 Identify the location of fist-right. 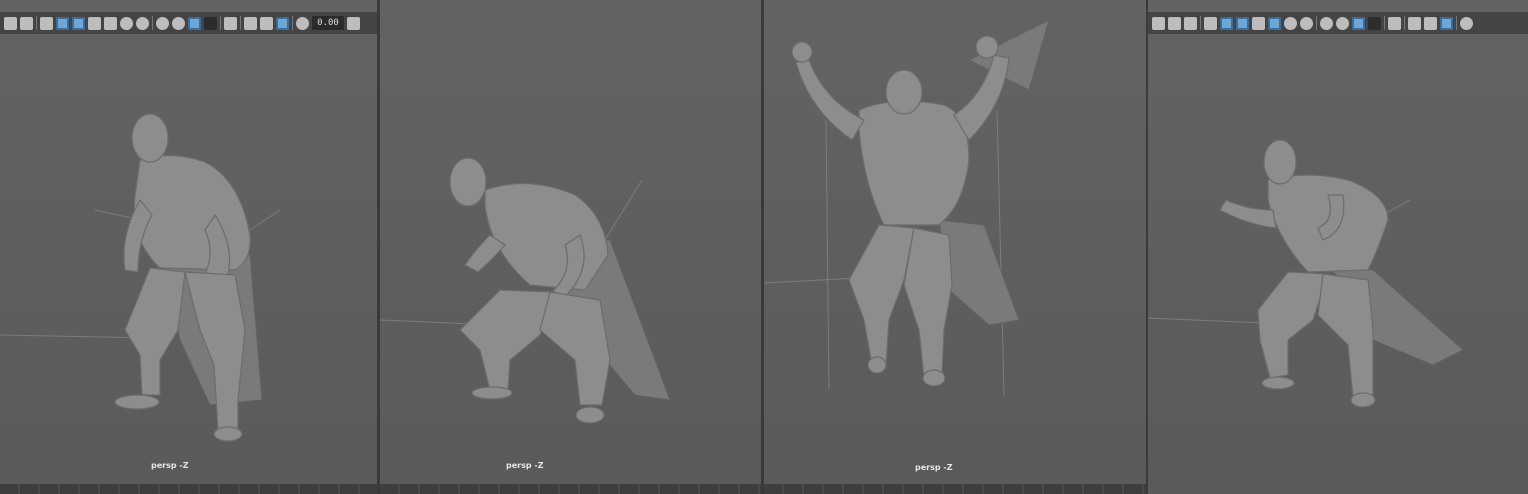
(987, 47).